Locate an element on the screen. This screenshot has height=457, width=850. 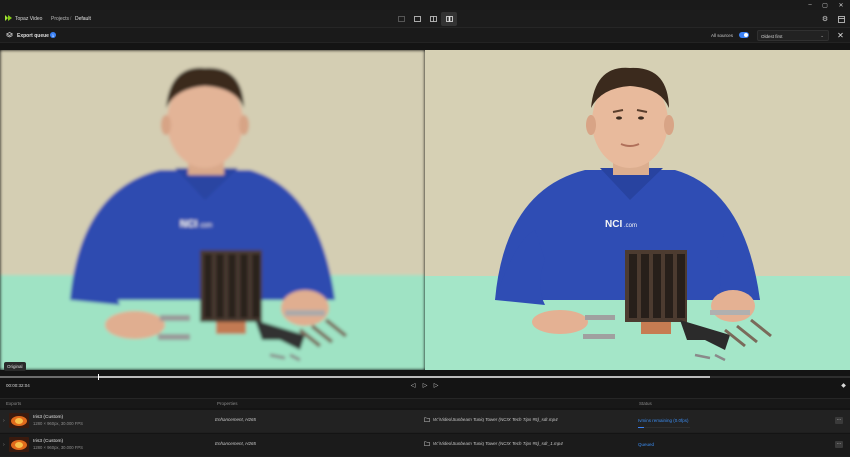
close-queue-icon: ✕ is located at coordinates (840, 35).